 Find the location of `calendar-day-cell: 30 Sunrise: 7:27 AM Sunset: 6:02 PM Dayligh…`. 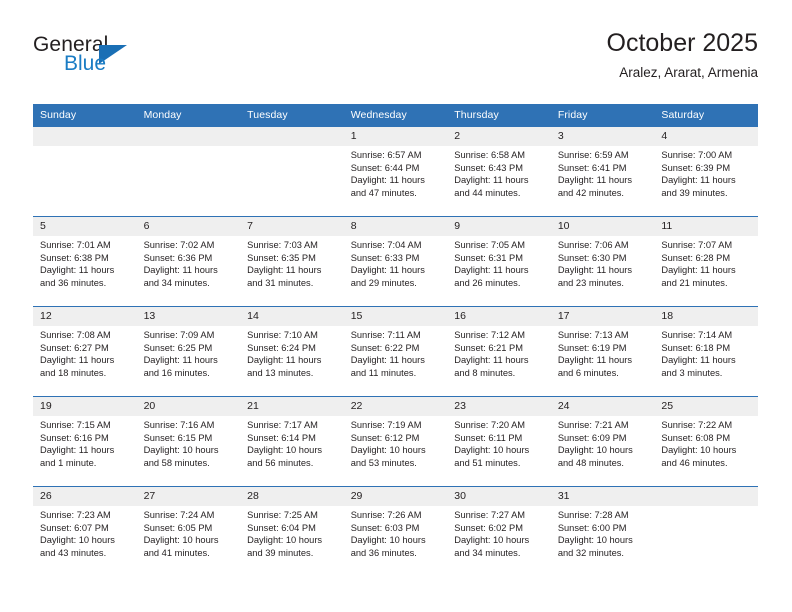

calendar-day-cell: 30 Sunrise: 7:27 AM Sunset: 6:02 PM Dayligh… is located at coordinates (499, 525).